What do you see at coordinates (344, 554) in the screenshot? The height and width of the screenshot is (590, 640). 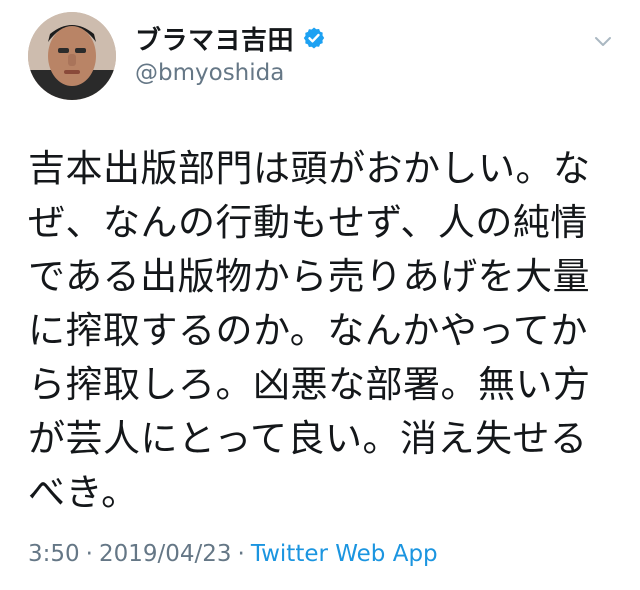 I see `tweet-source-link: Twitter Web App` at bounding box center [344, 554].